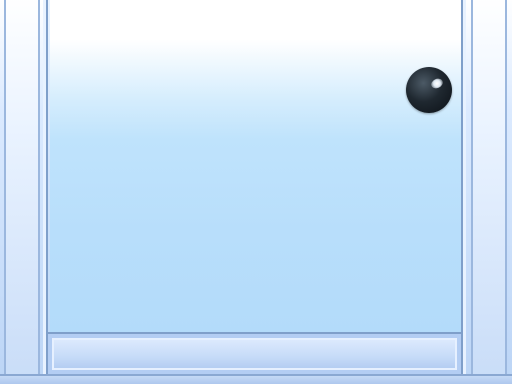 The height and width of the screenshot is (384, 512). I want to click on left-wall, so click(24, 189).